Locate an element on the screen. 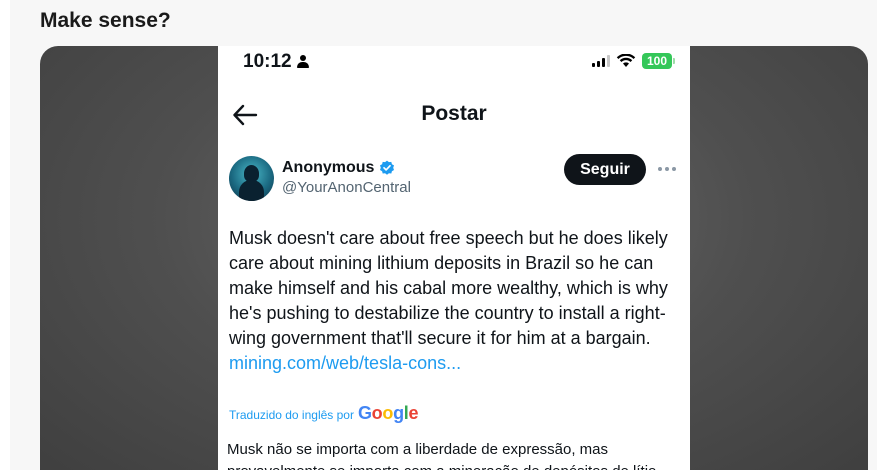  post-question: Make sense? is located at coordinates (105, 20).